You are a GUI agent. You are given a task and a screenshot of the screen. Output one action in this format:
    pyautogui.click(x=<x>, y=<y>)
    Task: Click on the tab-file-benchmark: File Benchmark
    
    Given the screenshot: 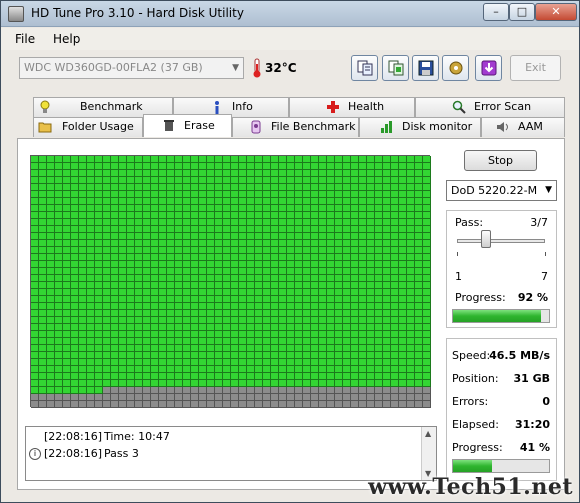 What is the action you would take?
    pyautogui.click(x=295, y=127)
    